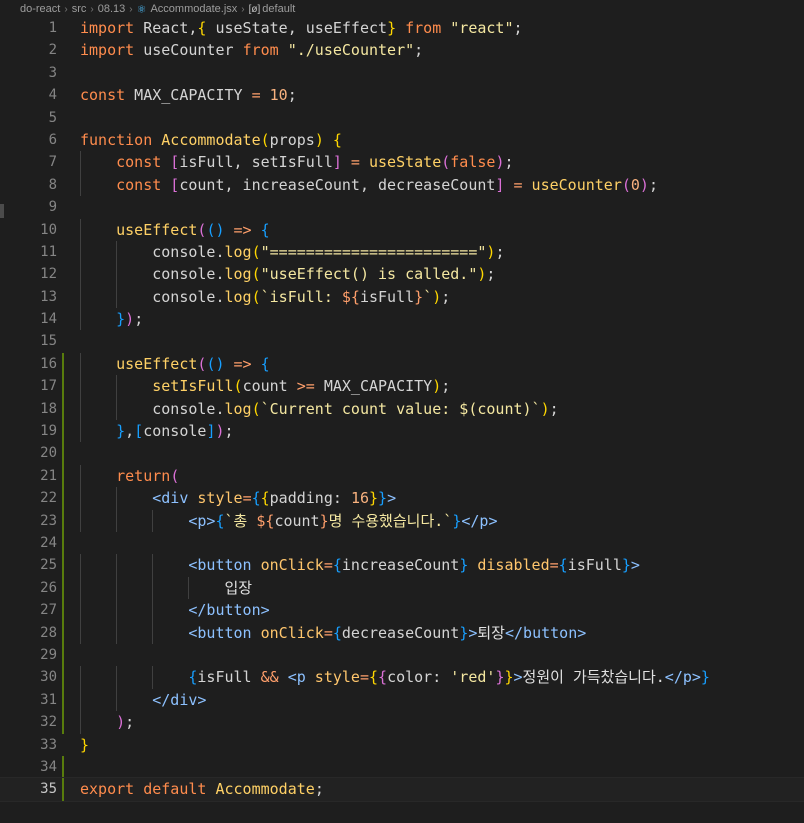 The image size is (804, 823). What do you see at coordinates (112, 9) in the screenshot?
I see `breadcrumb-item-folder: 08.13` at bounding box center [112, 9].